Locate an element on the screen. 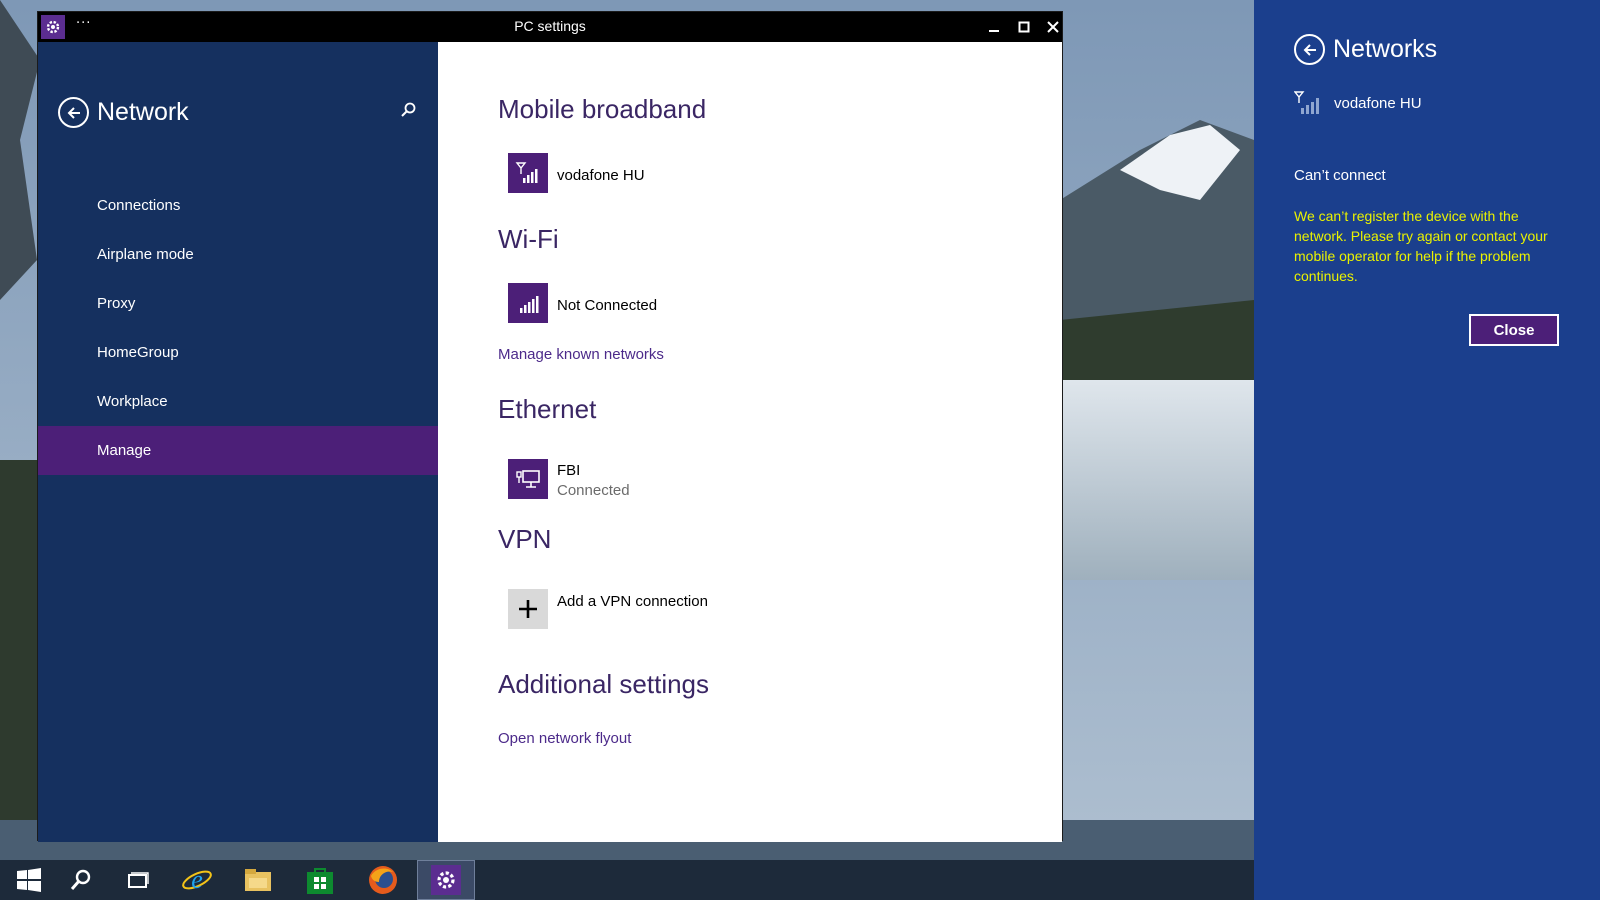 The image size is (1600, 900). minimize-icon is located at coordinates (994, 31).